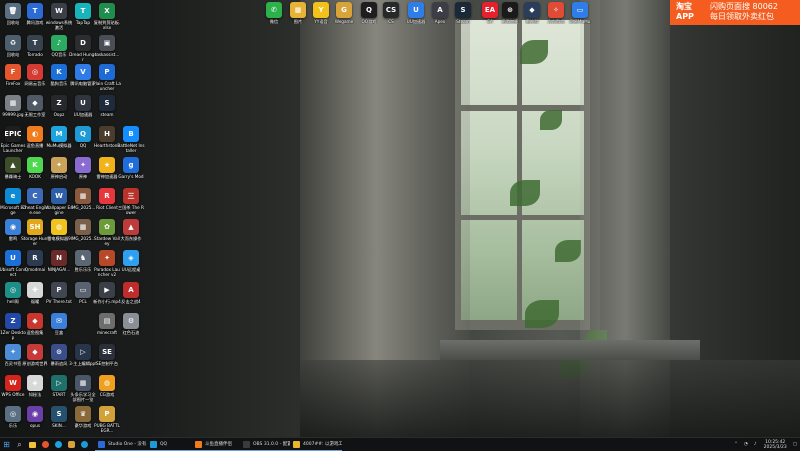  What do you see at coordinates (13, 326) in the screenshot?
I see `desktop-icon: Z 1Zer Desktop` at bounding box center [13, 326].